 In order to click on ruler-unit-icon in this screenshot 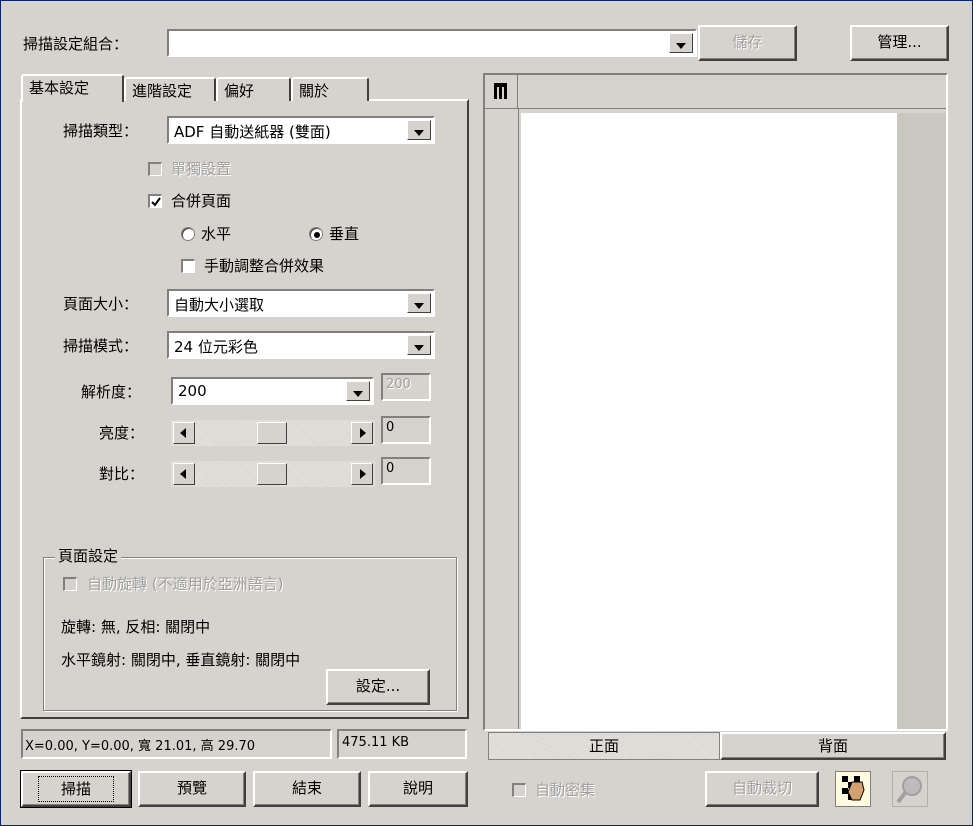, I will do `click(502, 91)`.